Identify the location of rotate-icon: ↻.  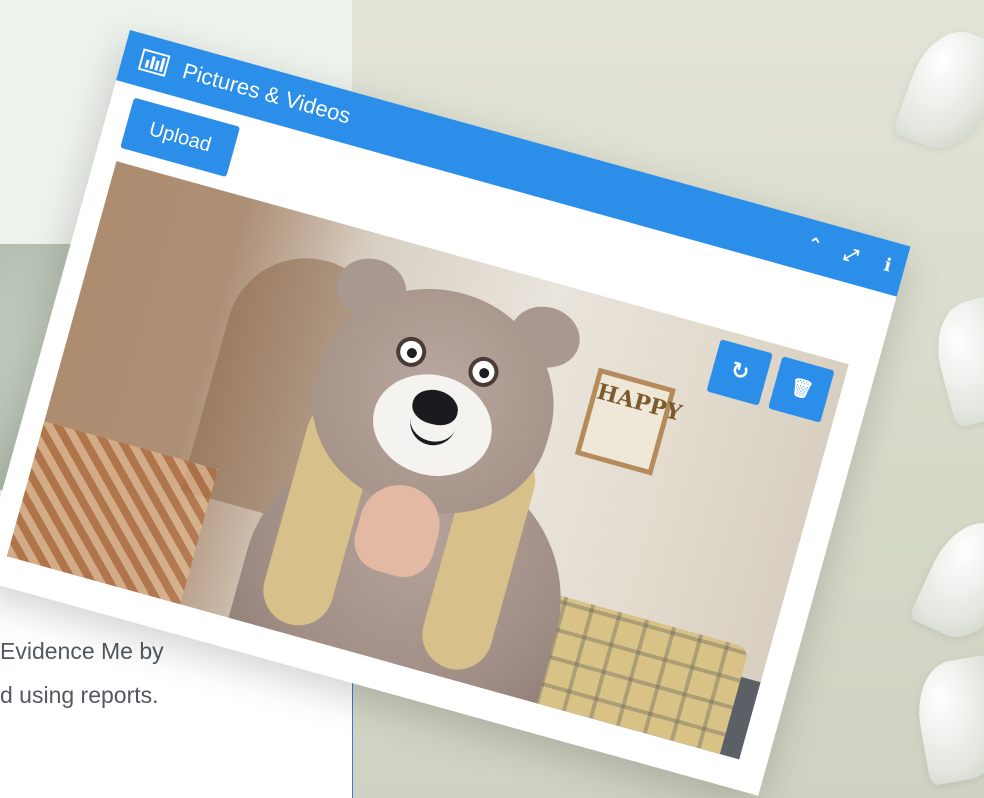
(740, 372).